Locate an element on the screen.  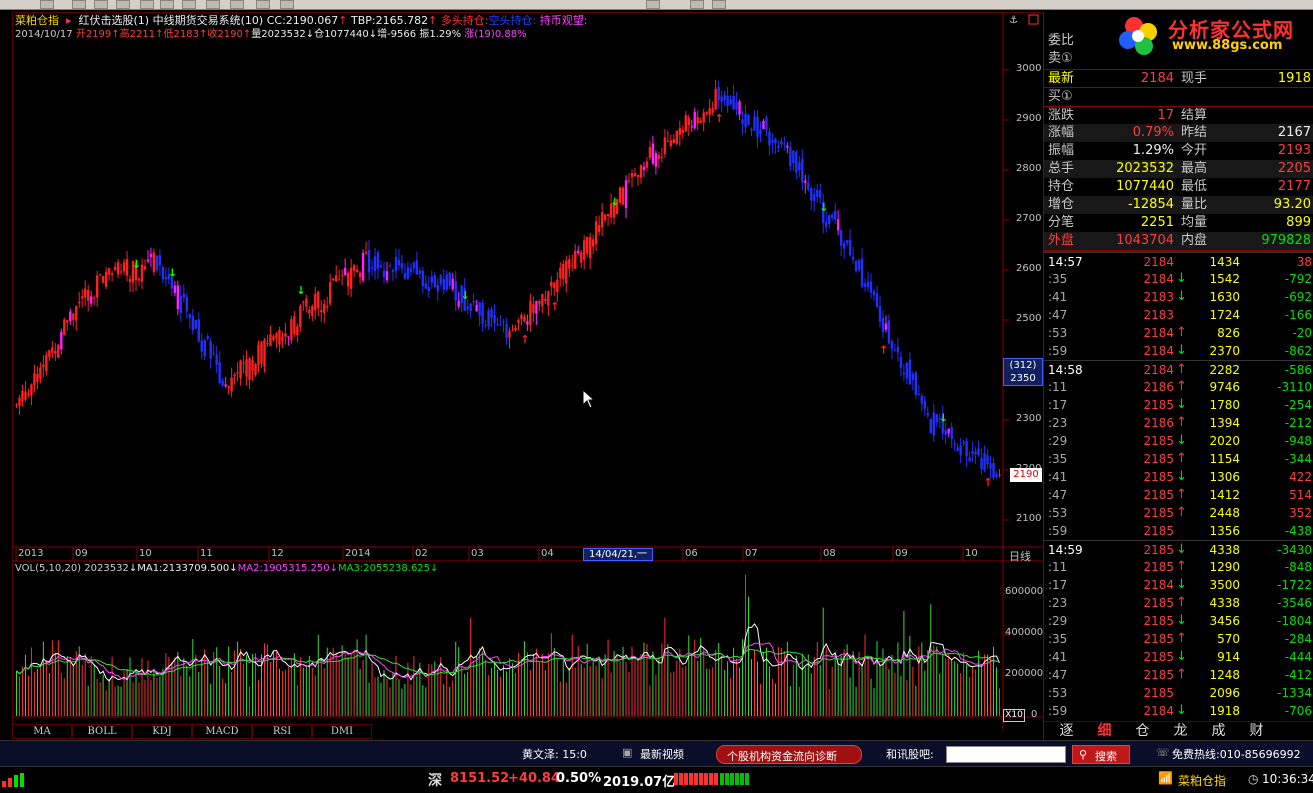
vol-value: 2023532 is located at coordinates (106, 568).